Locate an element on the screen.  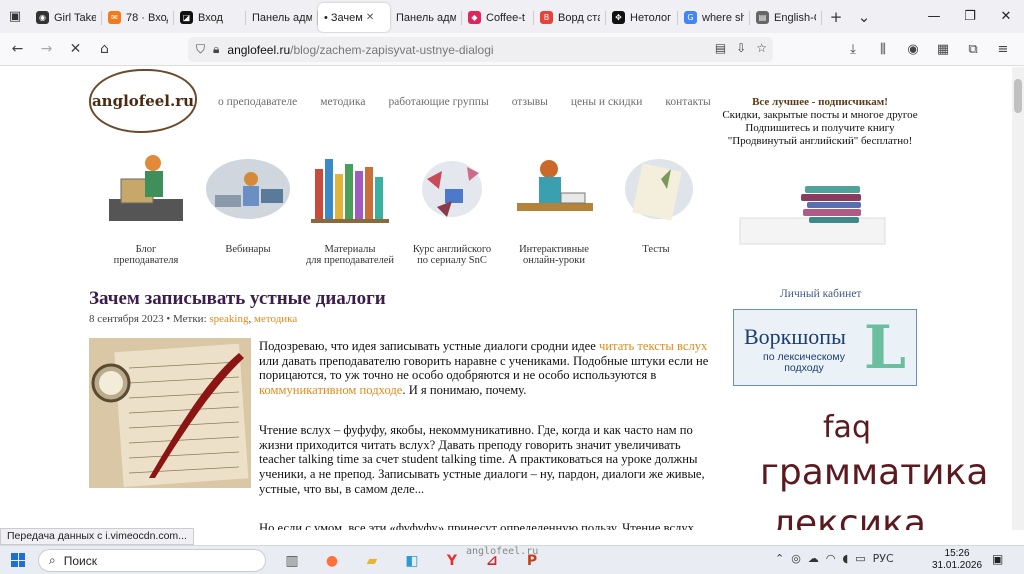
tray-app-icon: ◎ is located at coordinates (796, 558).